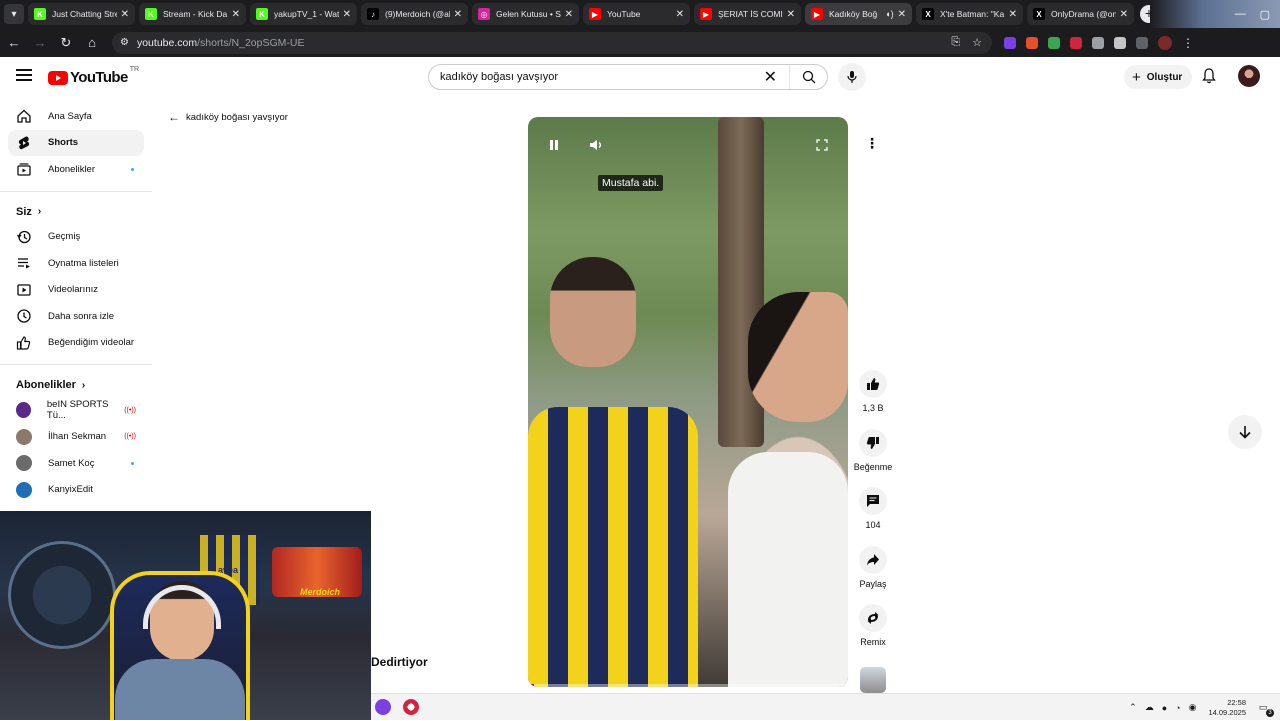 This screenshot has height=721, width=1280. Describe the element at coordinates (1142, 43) in the screenshot. I see `reading-list-icon` at that location.